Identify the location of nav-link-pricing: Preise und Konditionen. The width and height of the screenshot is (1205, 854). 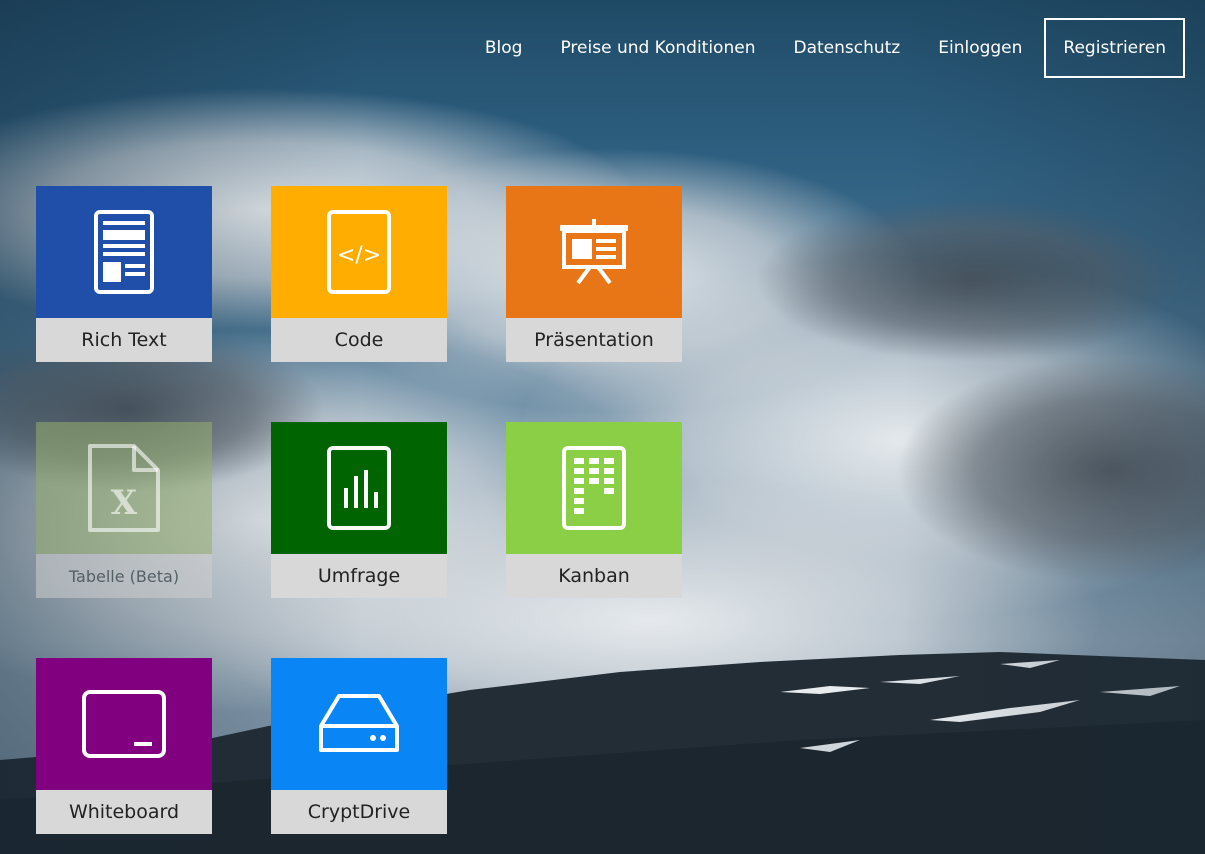
(657, 48).